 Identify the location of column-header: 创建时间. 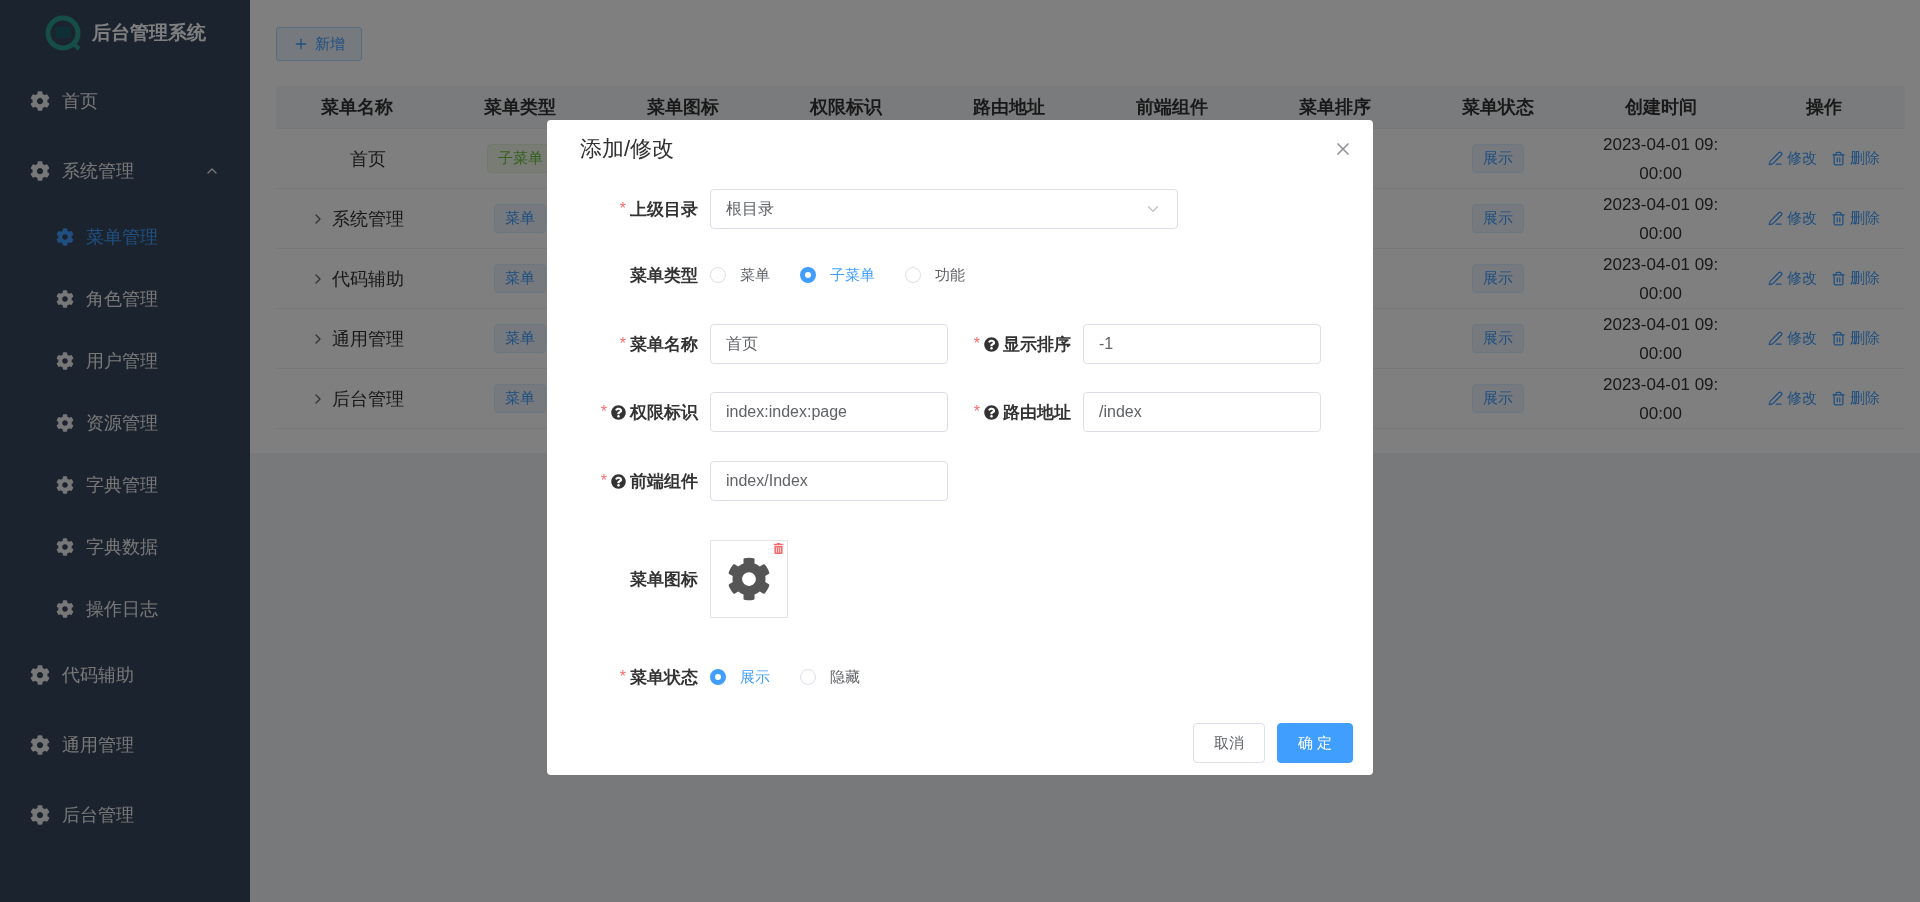
(1660, 107).